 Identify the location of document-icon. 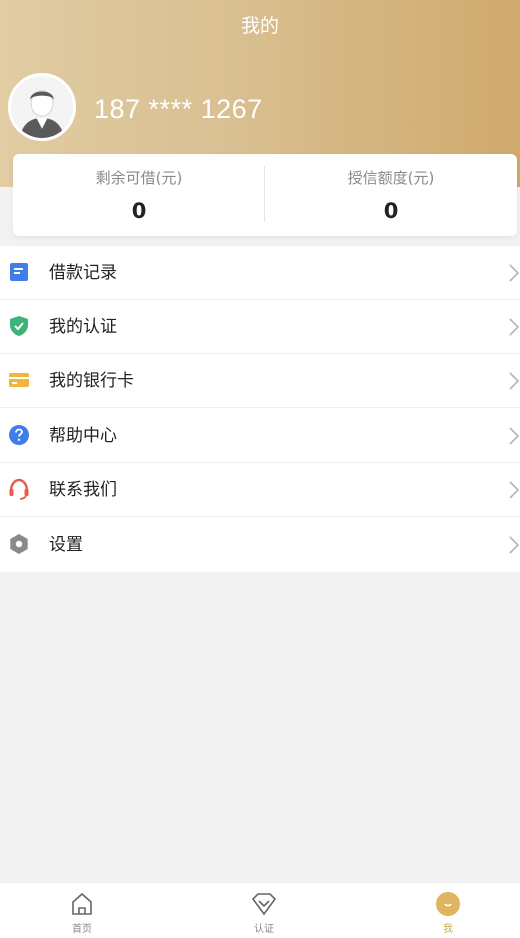
(19, 272).